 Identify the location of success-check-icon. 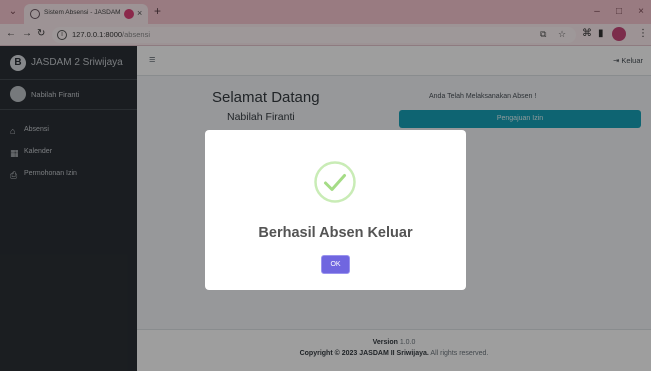
(335, 182).